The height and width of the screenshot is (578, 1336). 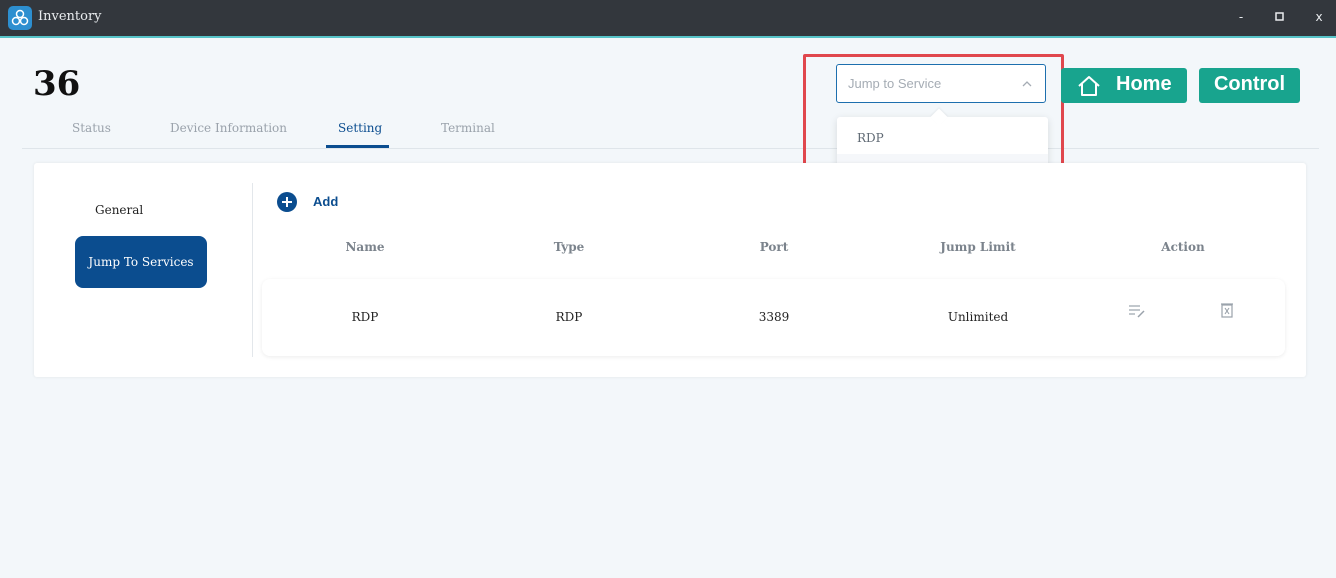 What do you see at coordinates (569, 247) in the screenshot?
I see `column-header-type: Type` at bounding box center [569, 247].